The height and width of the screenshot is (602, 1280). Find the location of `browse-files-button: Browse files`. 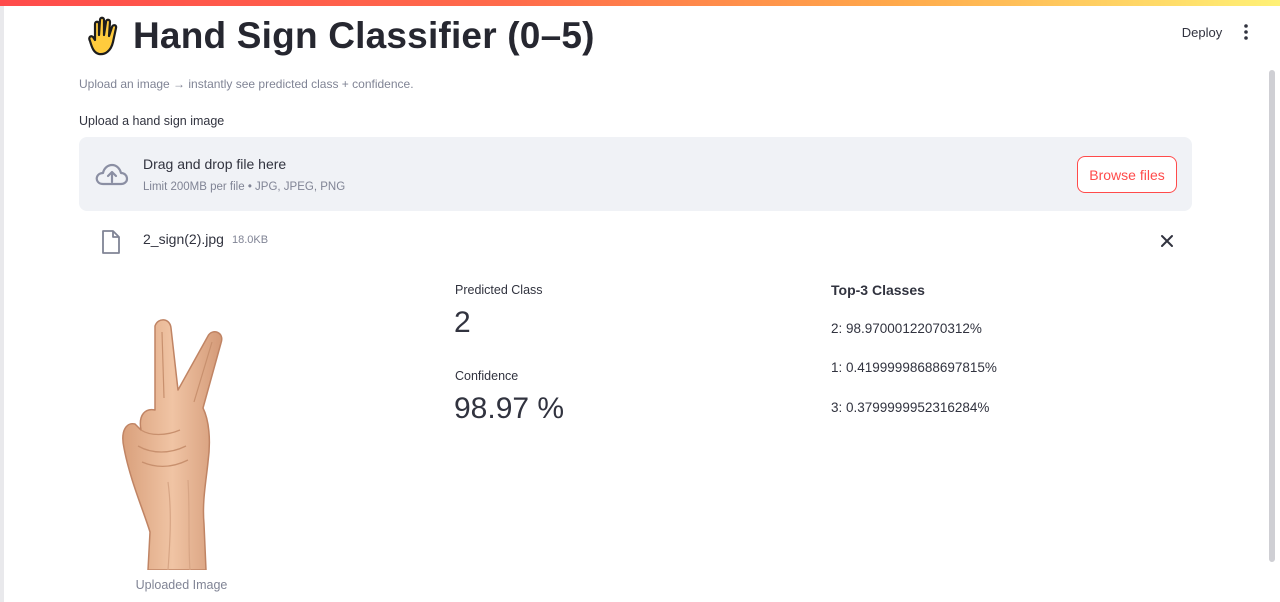

browse-files-button: Browse files is located at coordinates (1127, 174).